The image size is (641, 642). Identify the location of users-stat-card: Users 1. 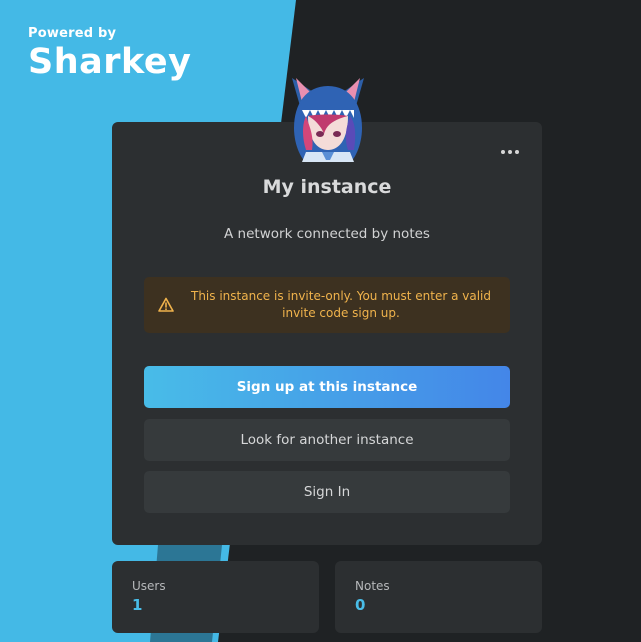
(215, 597).